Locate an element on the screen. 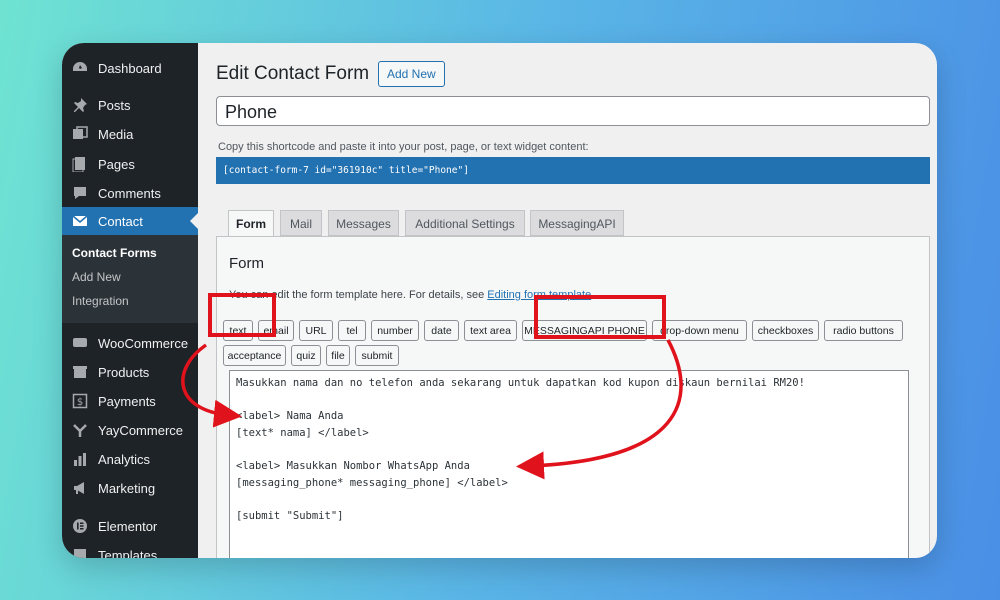  sidebar-item-dashboard: Dashboard is located at coordinates (130, 68).